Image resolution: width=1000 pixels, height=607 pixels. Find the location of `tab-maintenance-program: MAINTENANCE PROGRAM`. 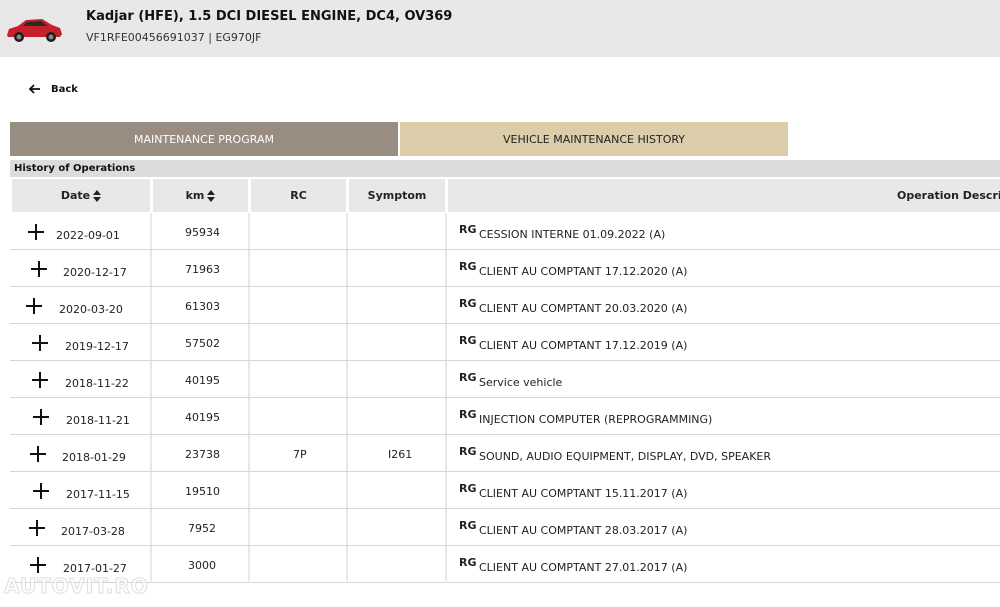

tab-maintenance-program: MAINTENANCE PROGRAM is located at coordinates (204, 139).